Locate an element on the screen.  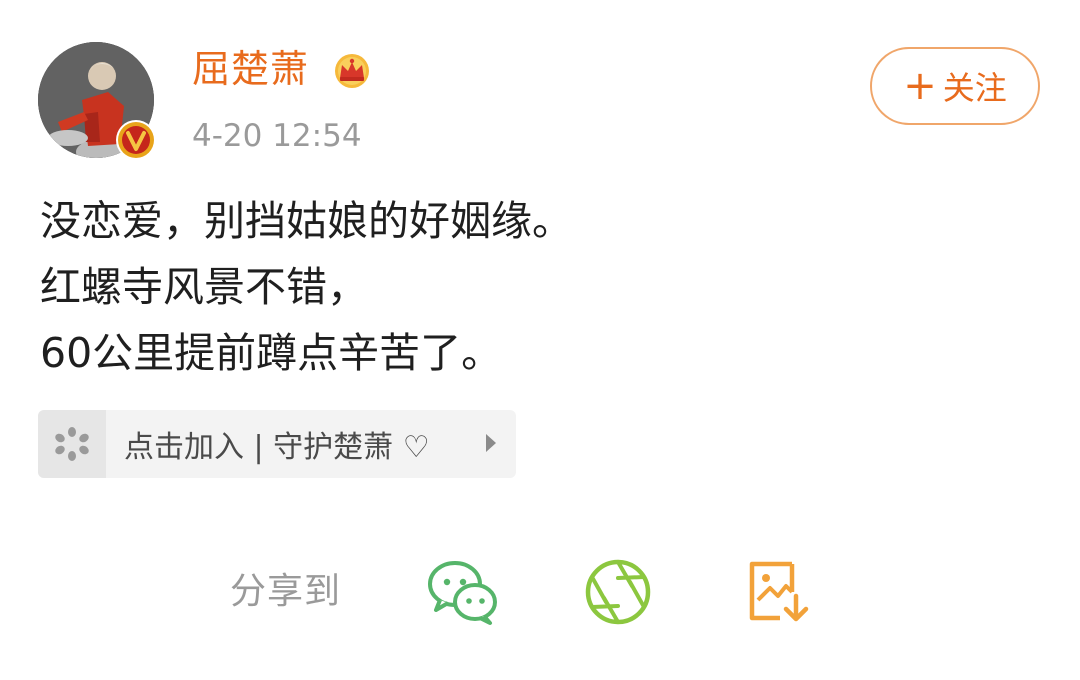
follow-button: + 关注 is located at coordinates (955, 86).